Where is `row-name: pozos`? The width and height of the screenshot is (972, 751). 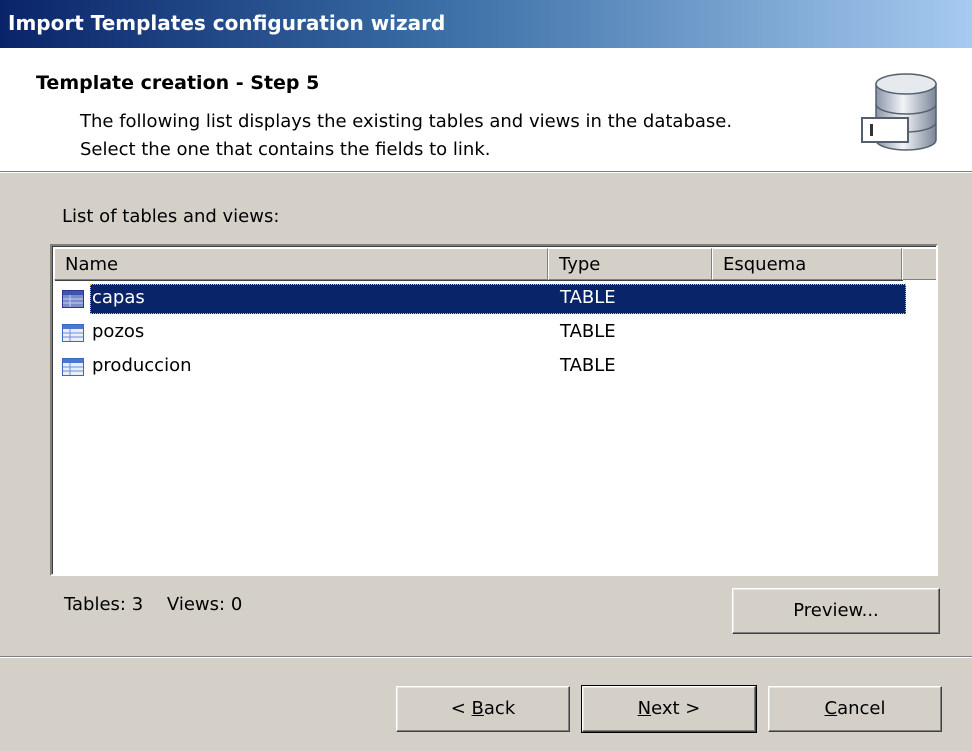
row-name: pozos is located at coordinates (118, 331).